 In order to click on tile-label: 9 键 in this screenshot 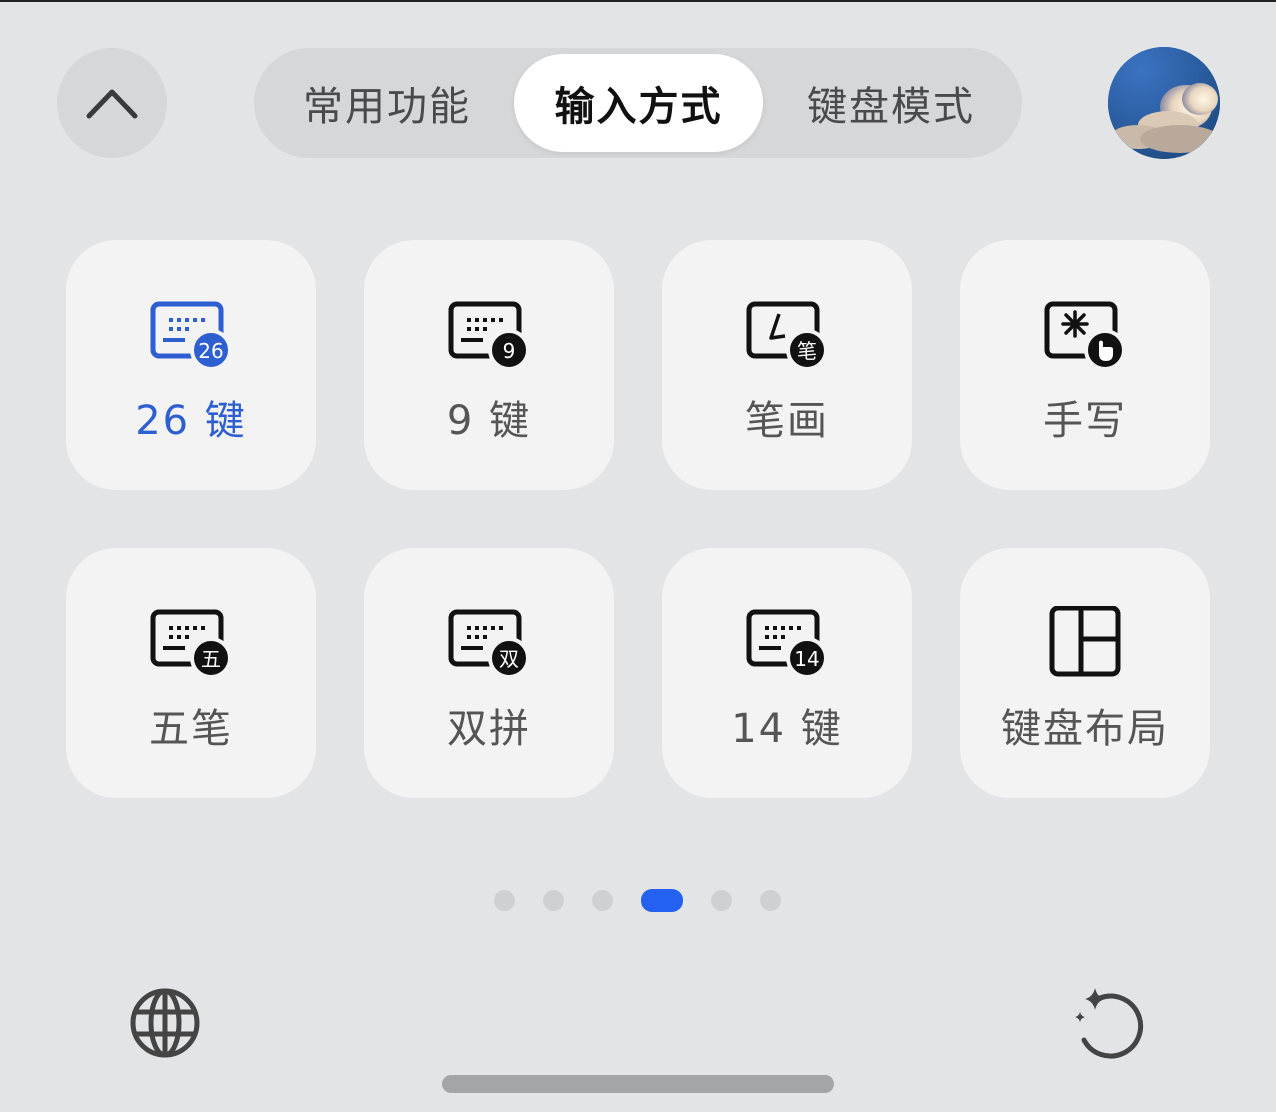, I will do `click(489, 421)`.